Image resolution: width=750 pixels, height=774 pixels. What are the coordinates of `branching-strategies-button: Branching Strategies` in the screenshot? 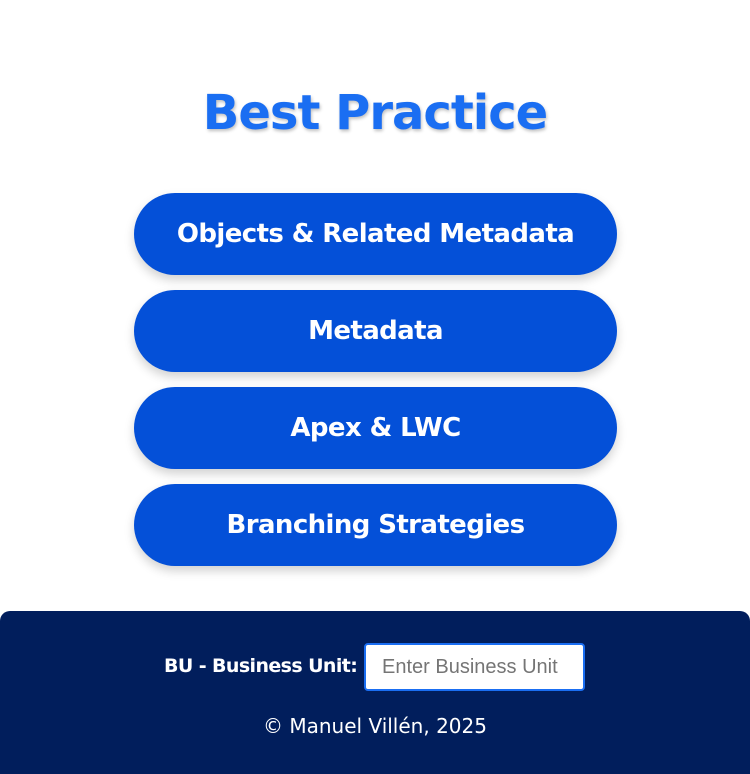 It's located at (375, 525).